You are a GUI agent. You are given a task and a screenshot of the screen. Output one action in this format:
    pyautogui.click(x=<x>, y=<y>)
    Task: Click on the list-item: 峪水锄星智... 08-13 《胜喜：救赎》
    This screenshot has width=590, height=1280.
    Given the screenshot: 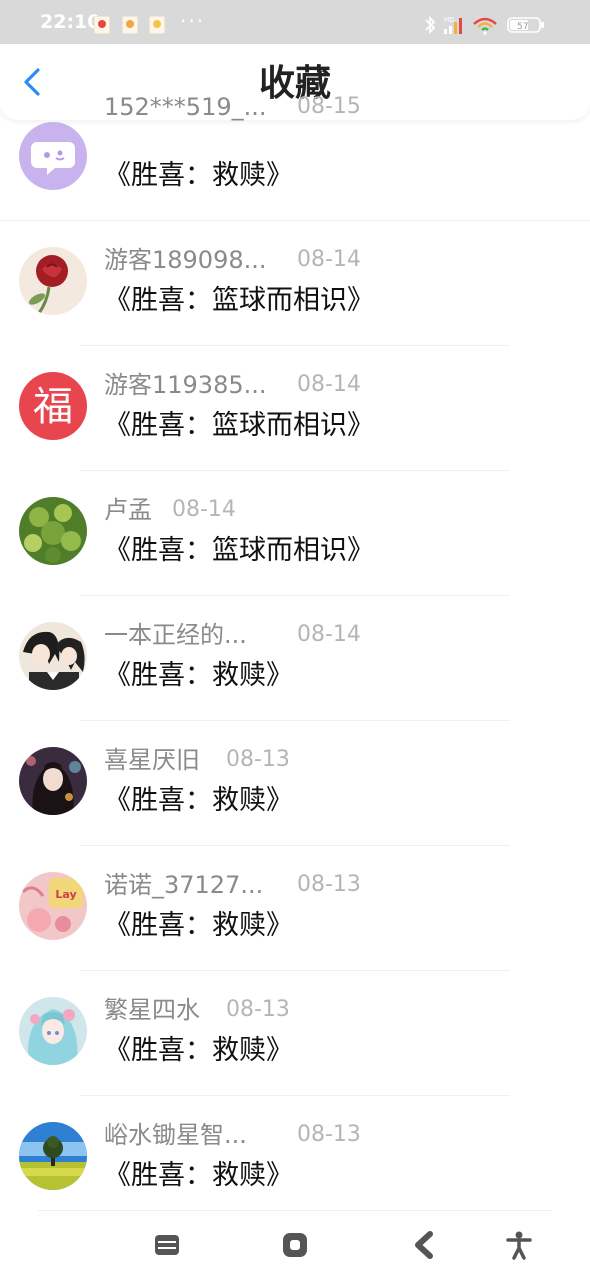 What is the action you would take?
    pyautogui.click(x=295, y=1158)
    